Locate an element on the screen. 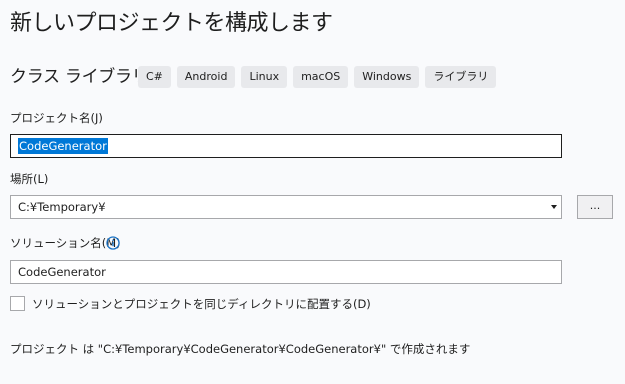  location-value: C:¥Temporary¥ is located at coordinates (62, 207).